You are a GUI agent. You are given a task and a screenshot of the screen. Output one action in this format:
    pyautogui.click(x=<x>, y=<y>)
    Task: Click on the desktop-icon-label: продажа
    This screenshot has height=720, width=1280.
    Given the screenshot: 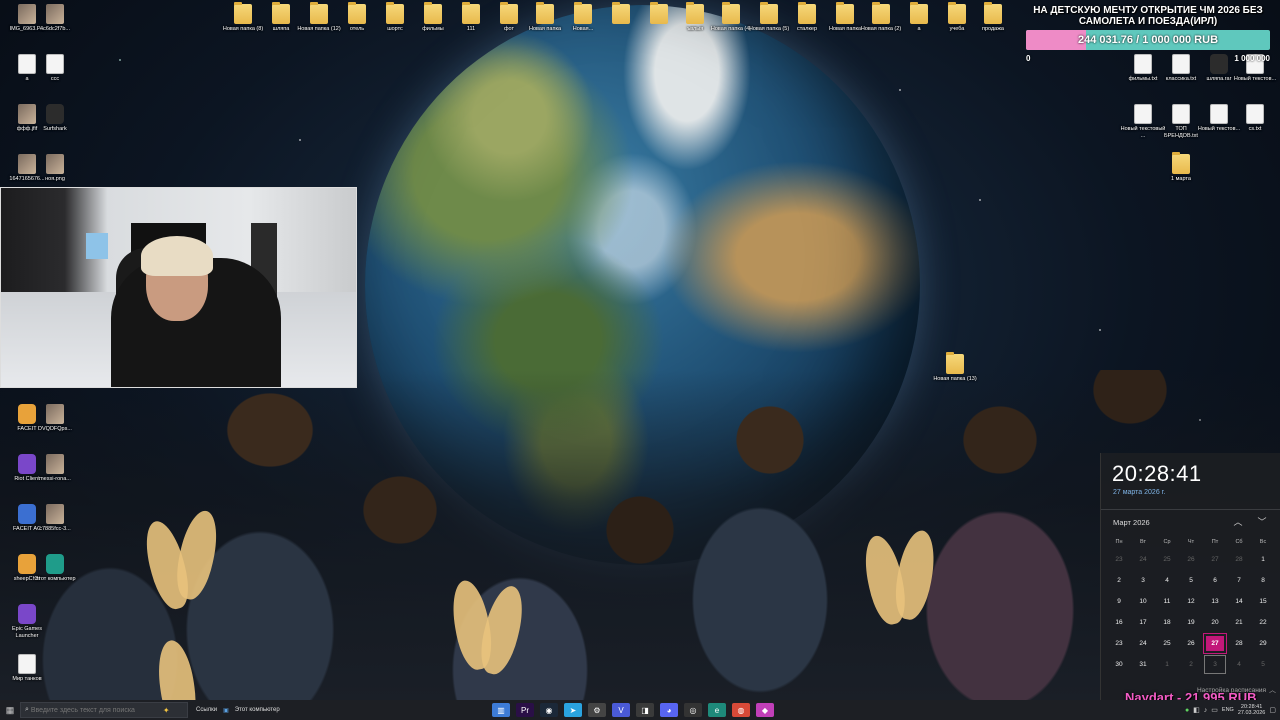 What is the action you would take?
    pyautogui.click(x=993, y=29)
    